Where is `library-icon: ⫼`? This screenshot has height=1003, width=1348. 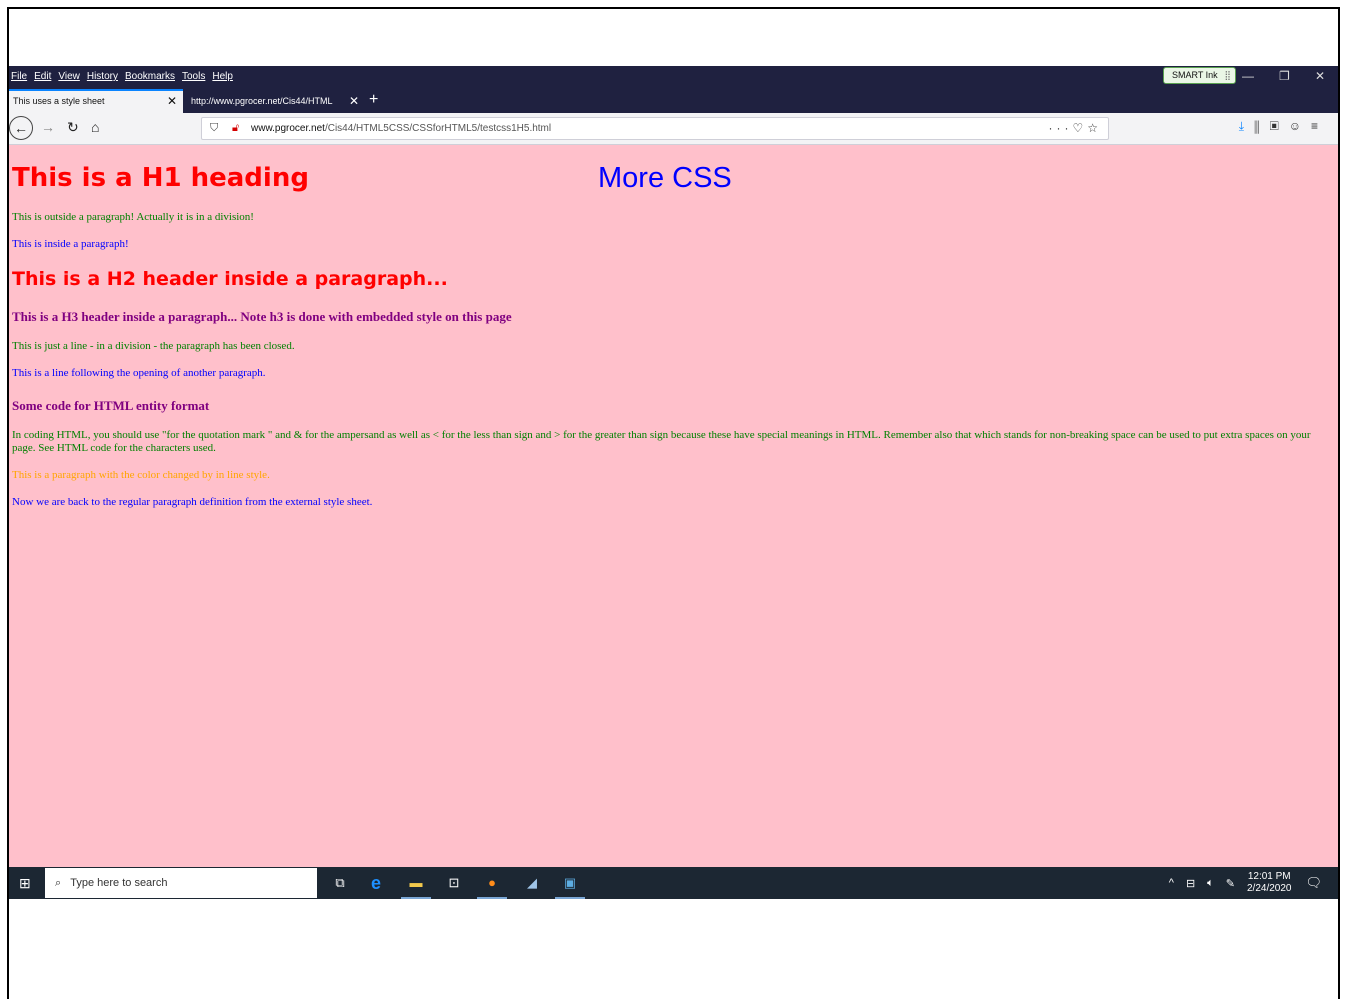 library-icon: ⫼ is located at coordinates (1262, 126).